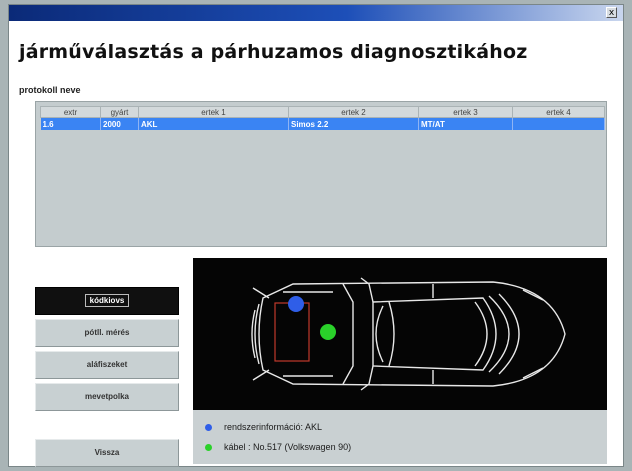 Image resolution: width=632 pixels, height=471 pixels. What do you see at coordinates (70, 123) in the screenshot?
I see `table-cell: 1.6` at bounding box center [70, 123].